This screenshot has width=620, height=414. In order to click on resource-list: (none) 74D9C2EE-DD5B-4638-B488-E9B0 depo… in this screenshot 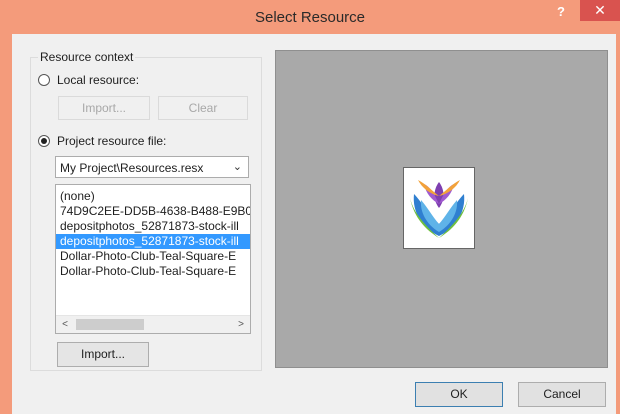, I will do `click(153, 259)`.